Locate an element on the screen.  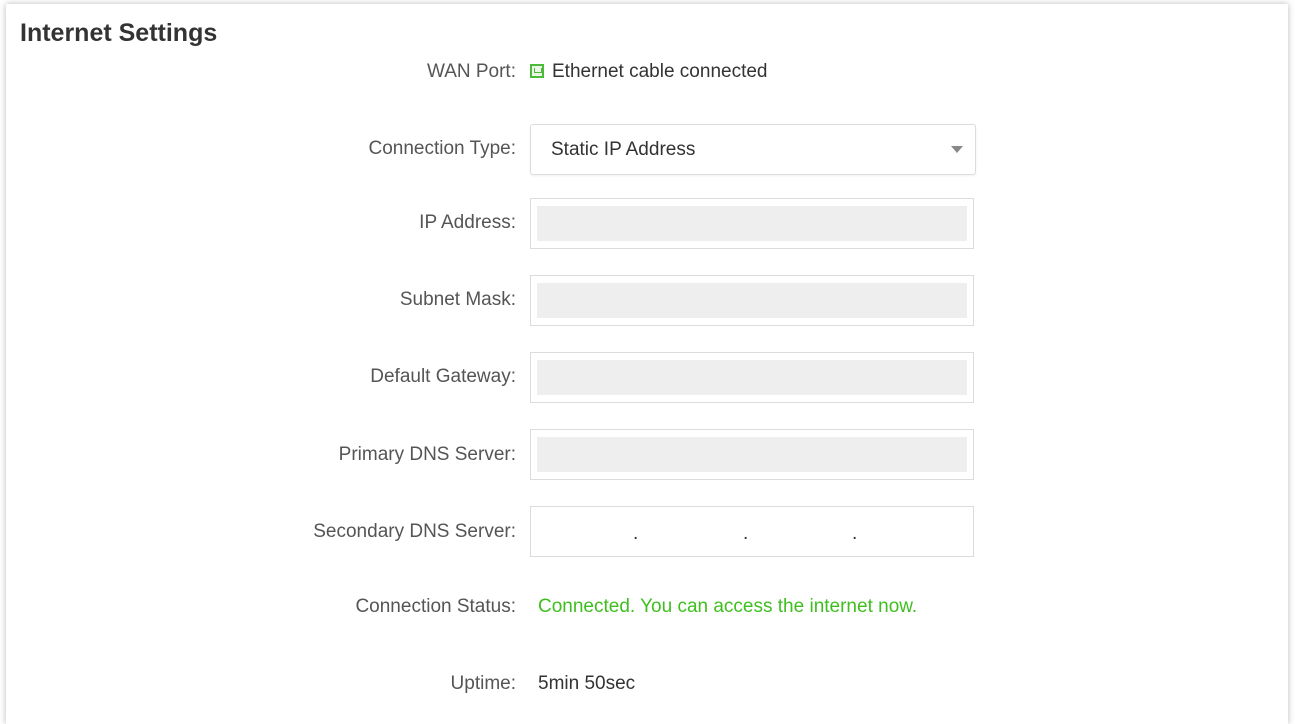
ip-address-label: IP Address: is located at coordinates (467, 222).